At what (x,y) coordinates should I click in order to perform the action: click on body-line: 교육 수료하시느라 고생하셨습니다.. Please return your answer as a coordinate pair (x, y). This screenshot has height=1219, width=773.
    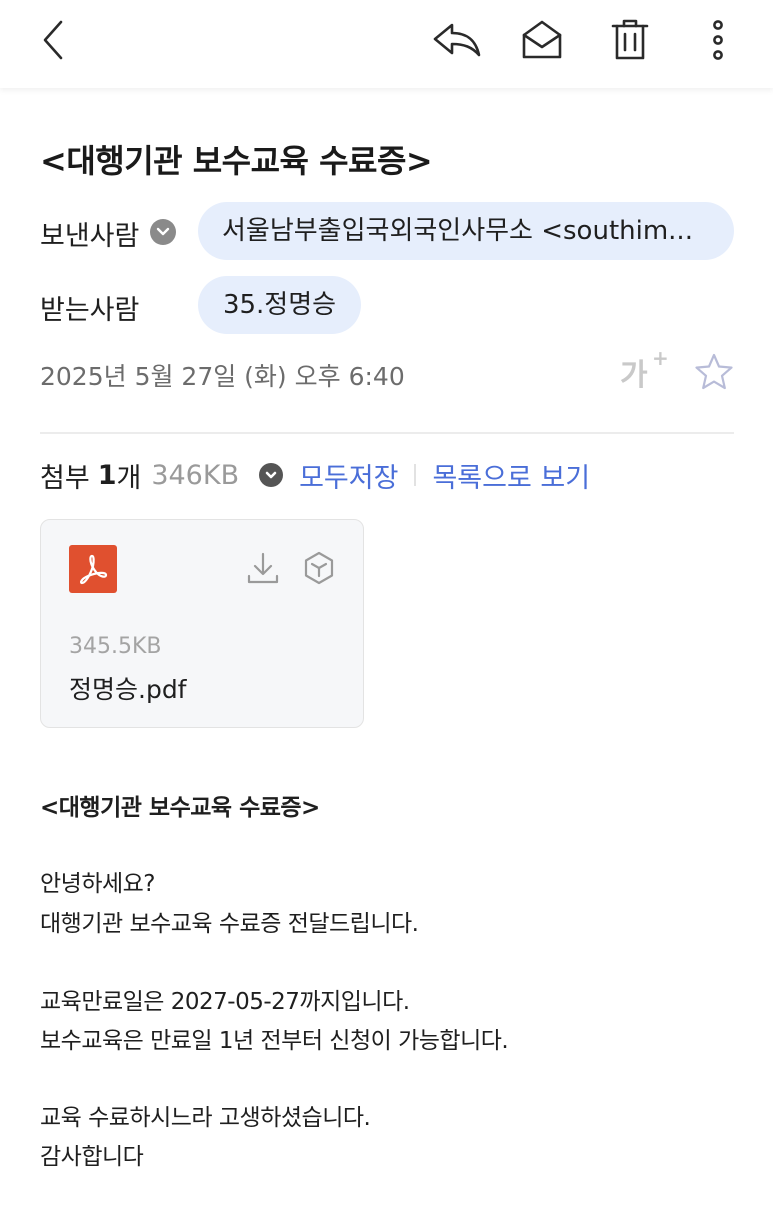
    Looking at the image, I should click on (205, 1118).